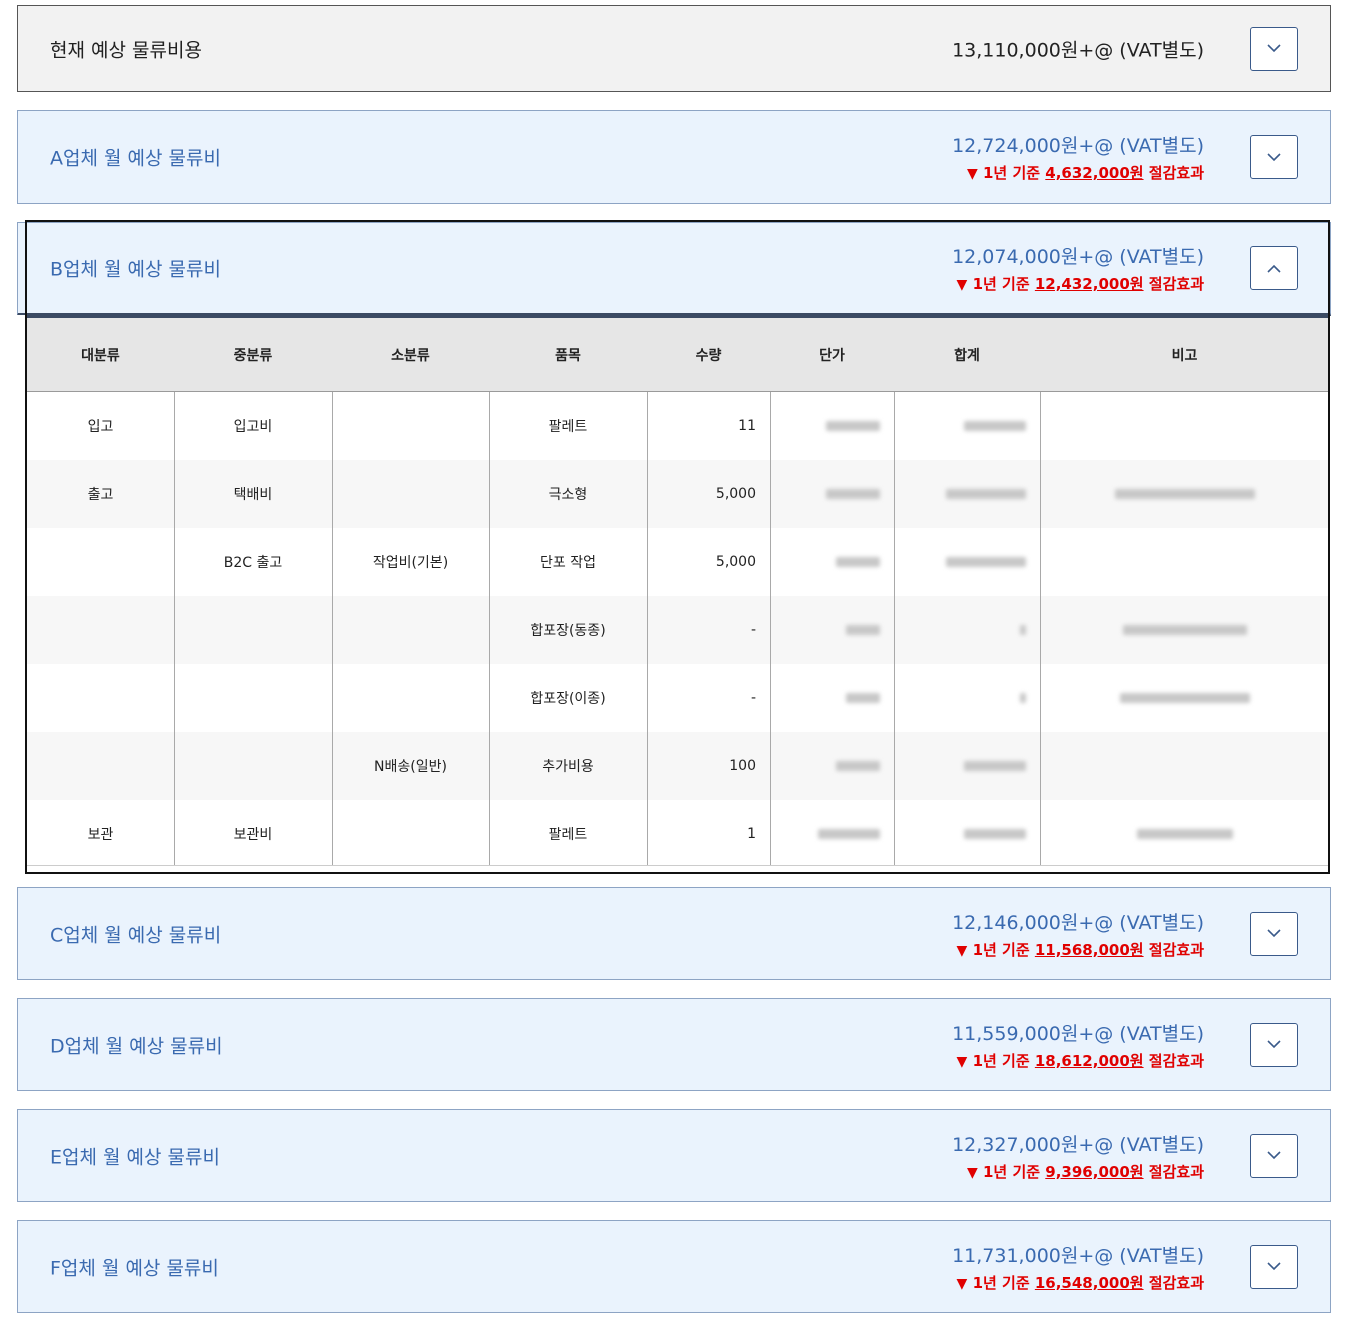 This screenshot has width=1353, height=1332. I want to click on cell-quantity: 11, so click(747, 426).